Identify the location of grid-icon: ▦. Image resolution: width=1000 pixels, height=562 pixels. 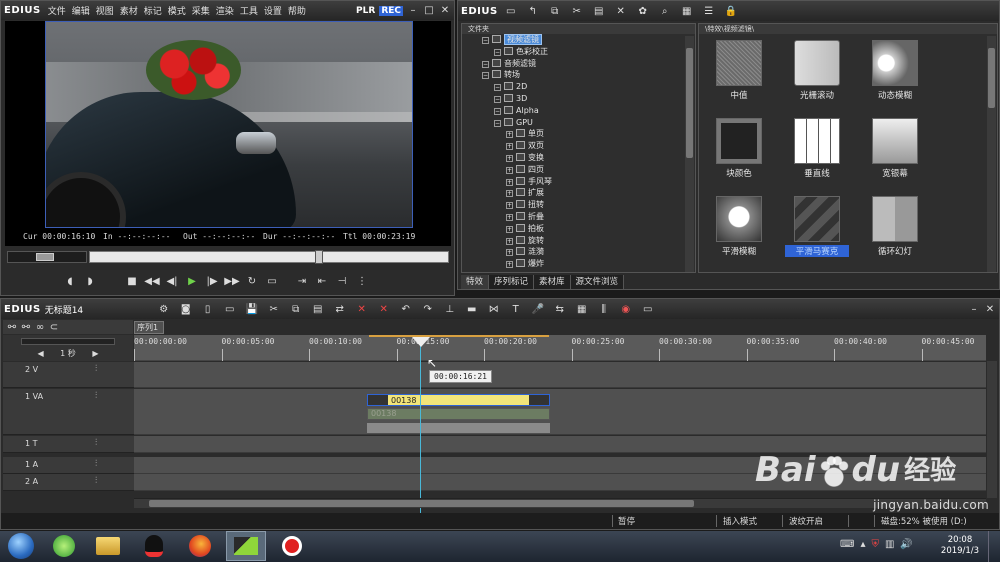
(582, 309).